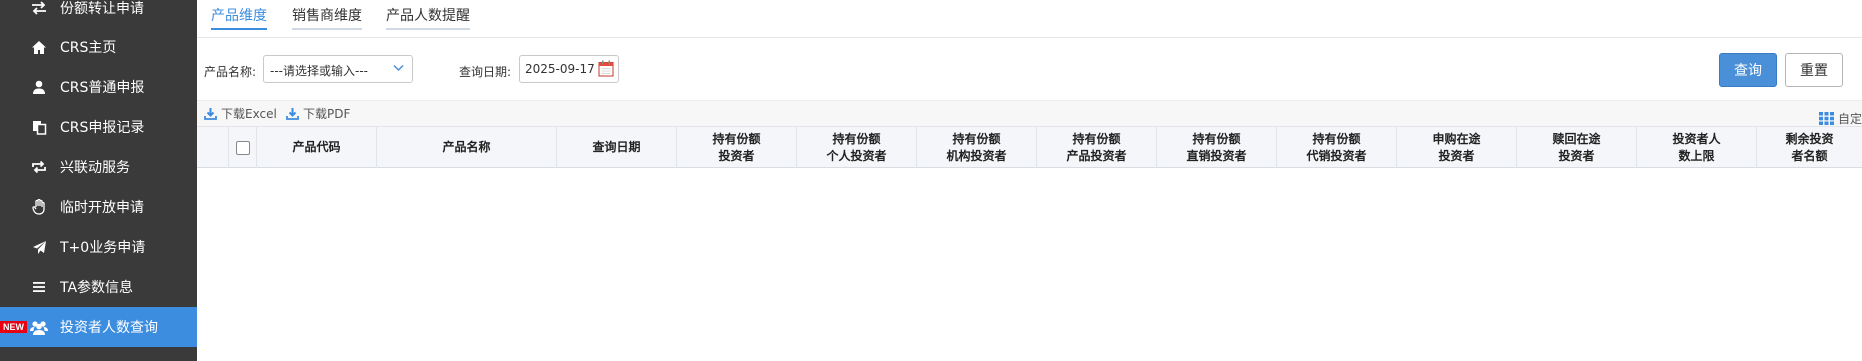 The width and height of the screenshot is (1862, 361). What do you see at coordinates (1217, 147) in the screenshot?
I see `col-header-holding-direct: 持有份额 直销投资者` at bounding box center [1217, 147].